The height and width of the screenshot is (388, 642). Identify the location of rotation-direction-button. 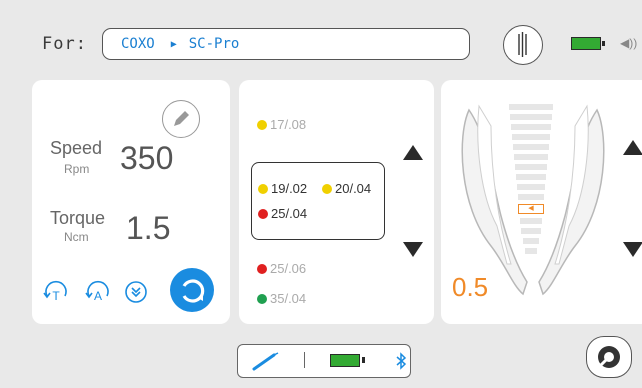
(192, 290).